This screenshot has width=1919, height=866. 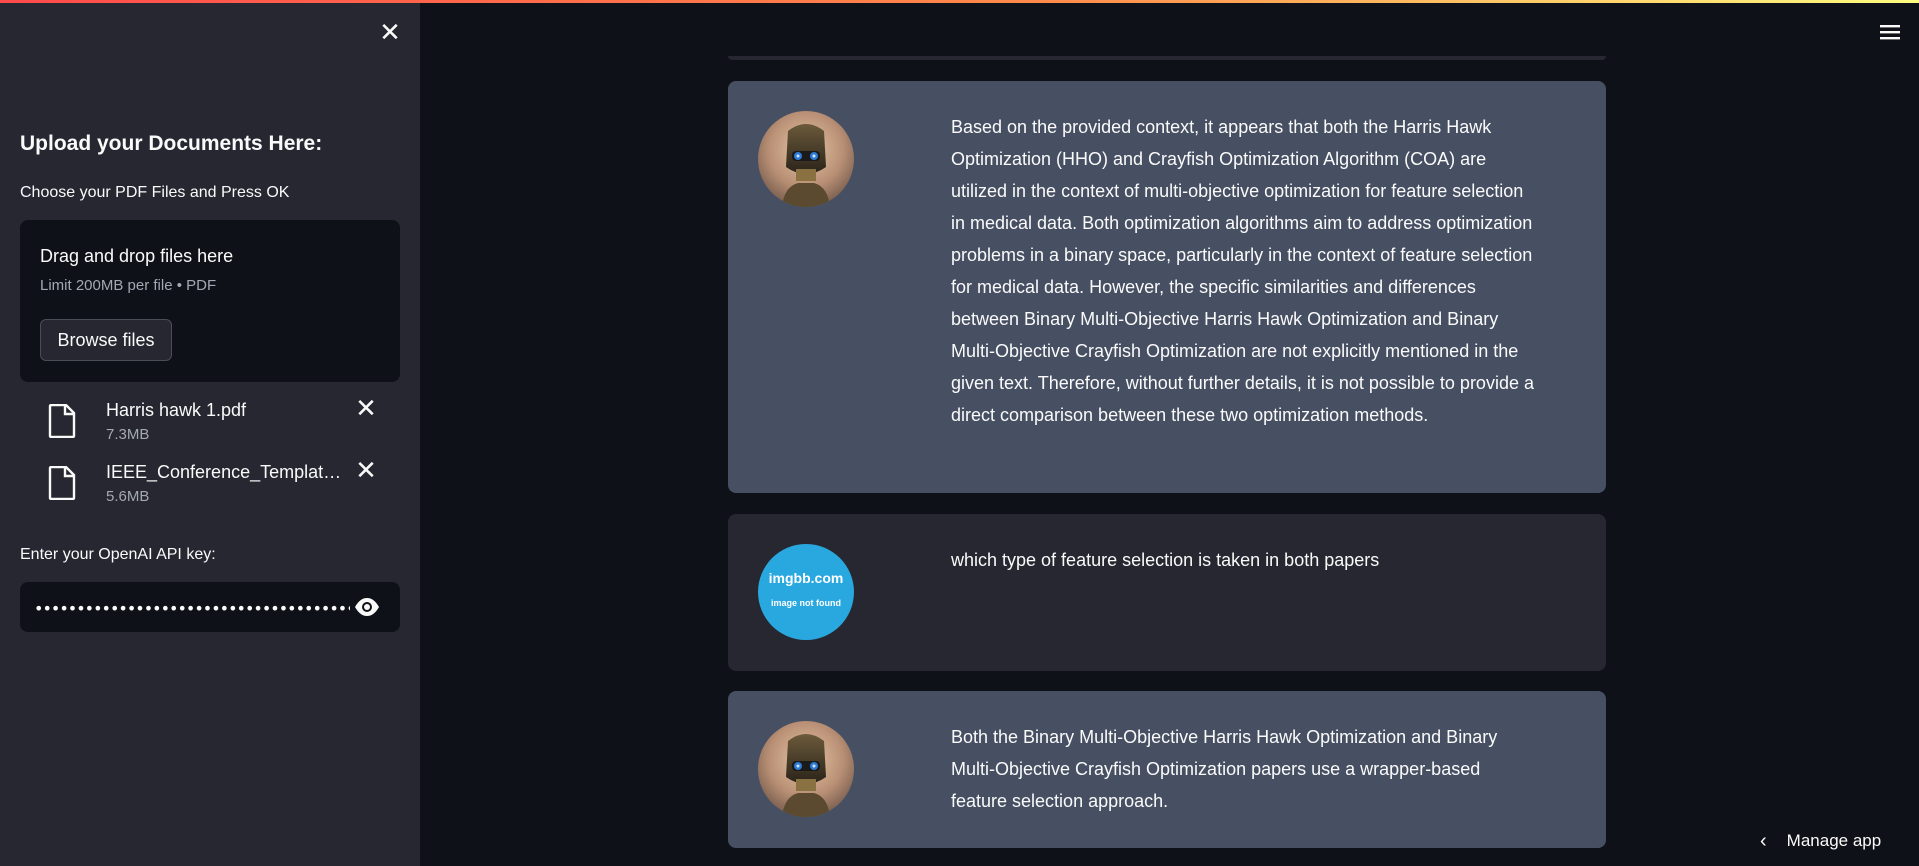 What do you see at coordinates (806, 603) in the screenshot?
I see `avatar-subtitle: image not found` at bounding box center [806, 603].